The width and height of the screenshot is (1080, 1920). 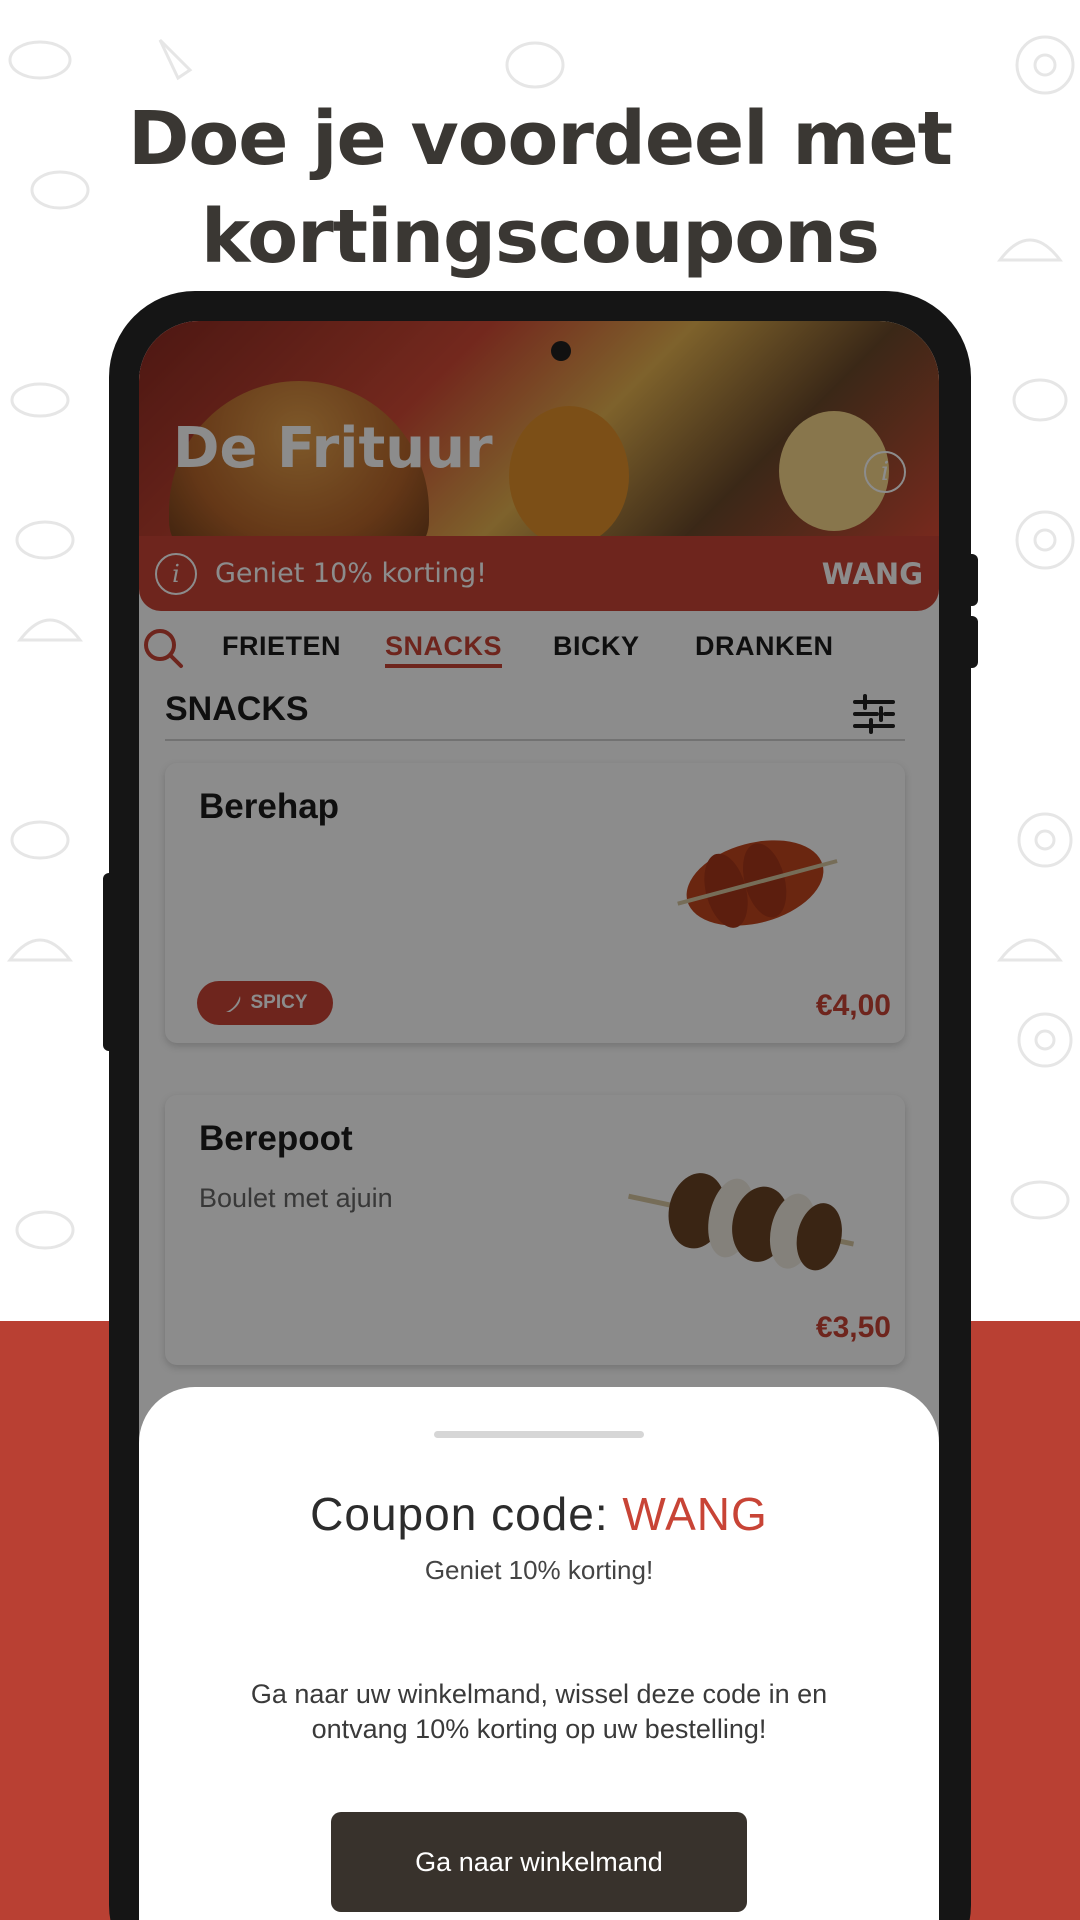 I want to click on headline-line-1: Doe je voordeel met, so click(x=540, y=139).